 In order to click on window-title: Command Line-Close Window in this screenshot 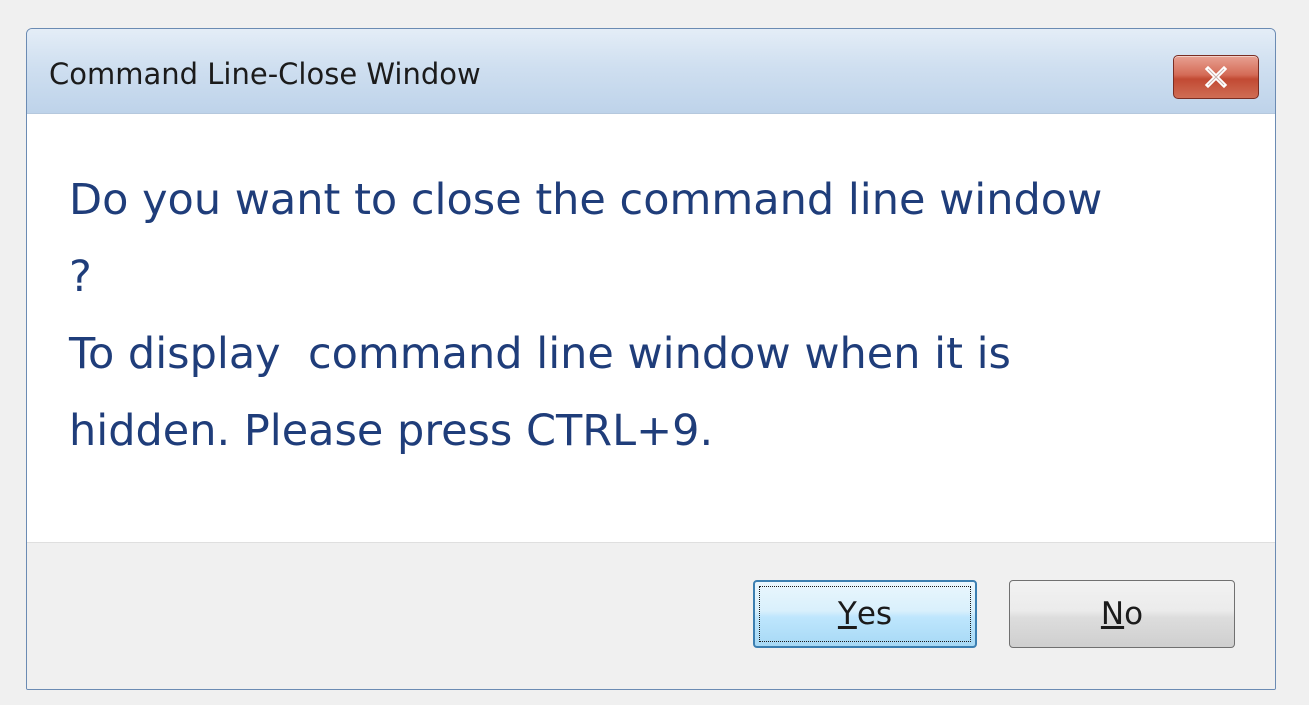, I will do `click(265, 74)`.